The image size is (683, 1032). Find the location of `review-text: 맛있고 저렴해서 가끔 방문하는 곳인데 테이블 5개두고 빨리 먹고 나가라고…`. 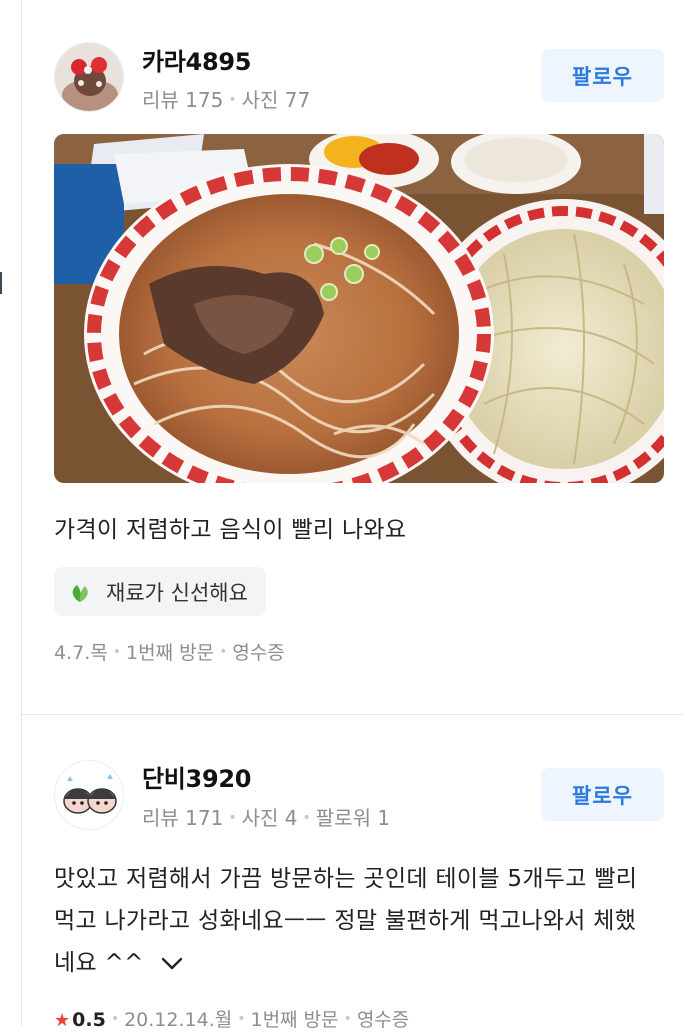

review-text: 맛있고 저렴해서 가끔 방문하는 곳인데 테이블 5개두고 빨리 먹고 나가라고… is located at coordinates (346, 921).